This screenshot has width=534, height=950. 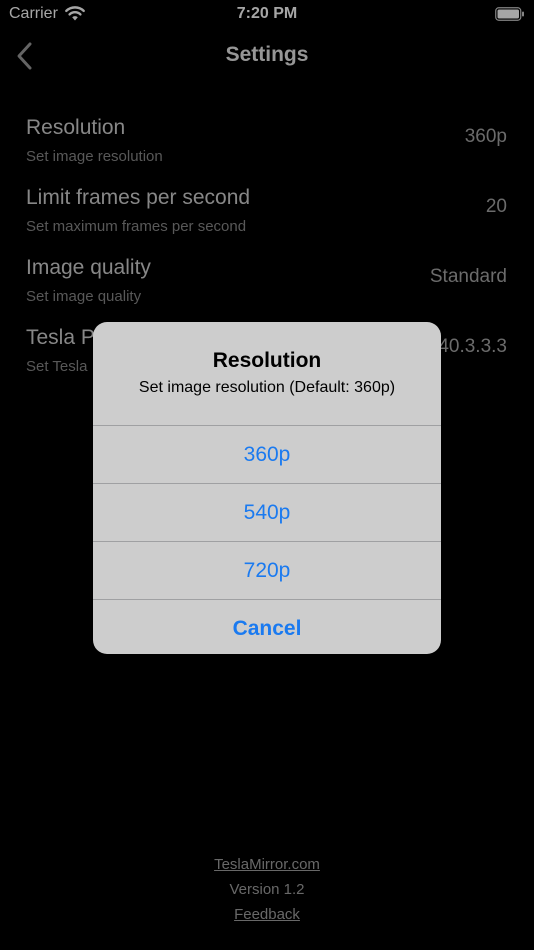 What do you see at coordinates (267, 360) in the screenshot?
I see `alert-title: Resolution` at bounding box center [267, 360].